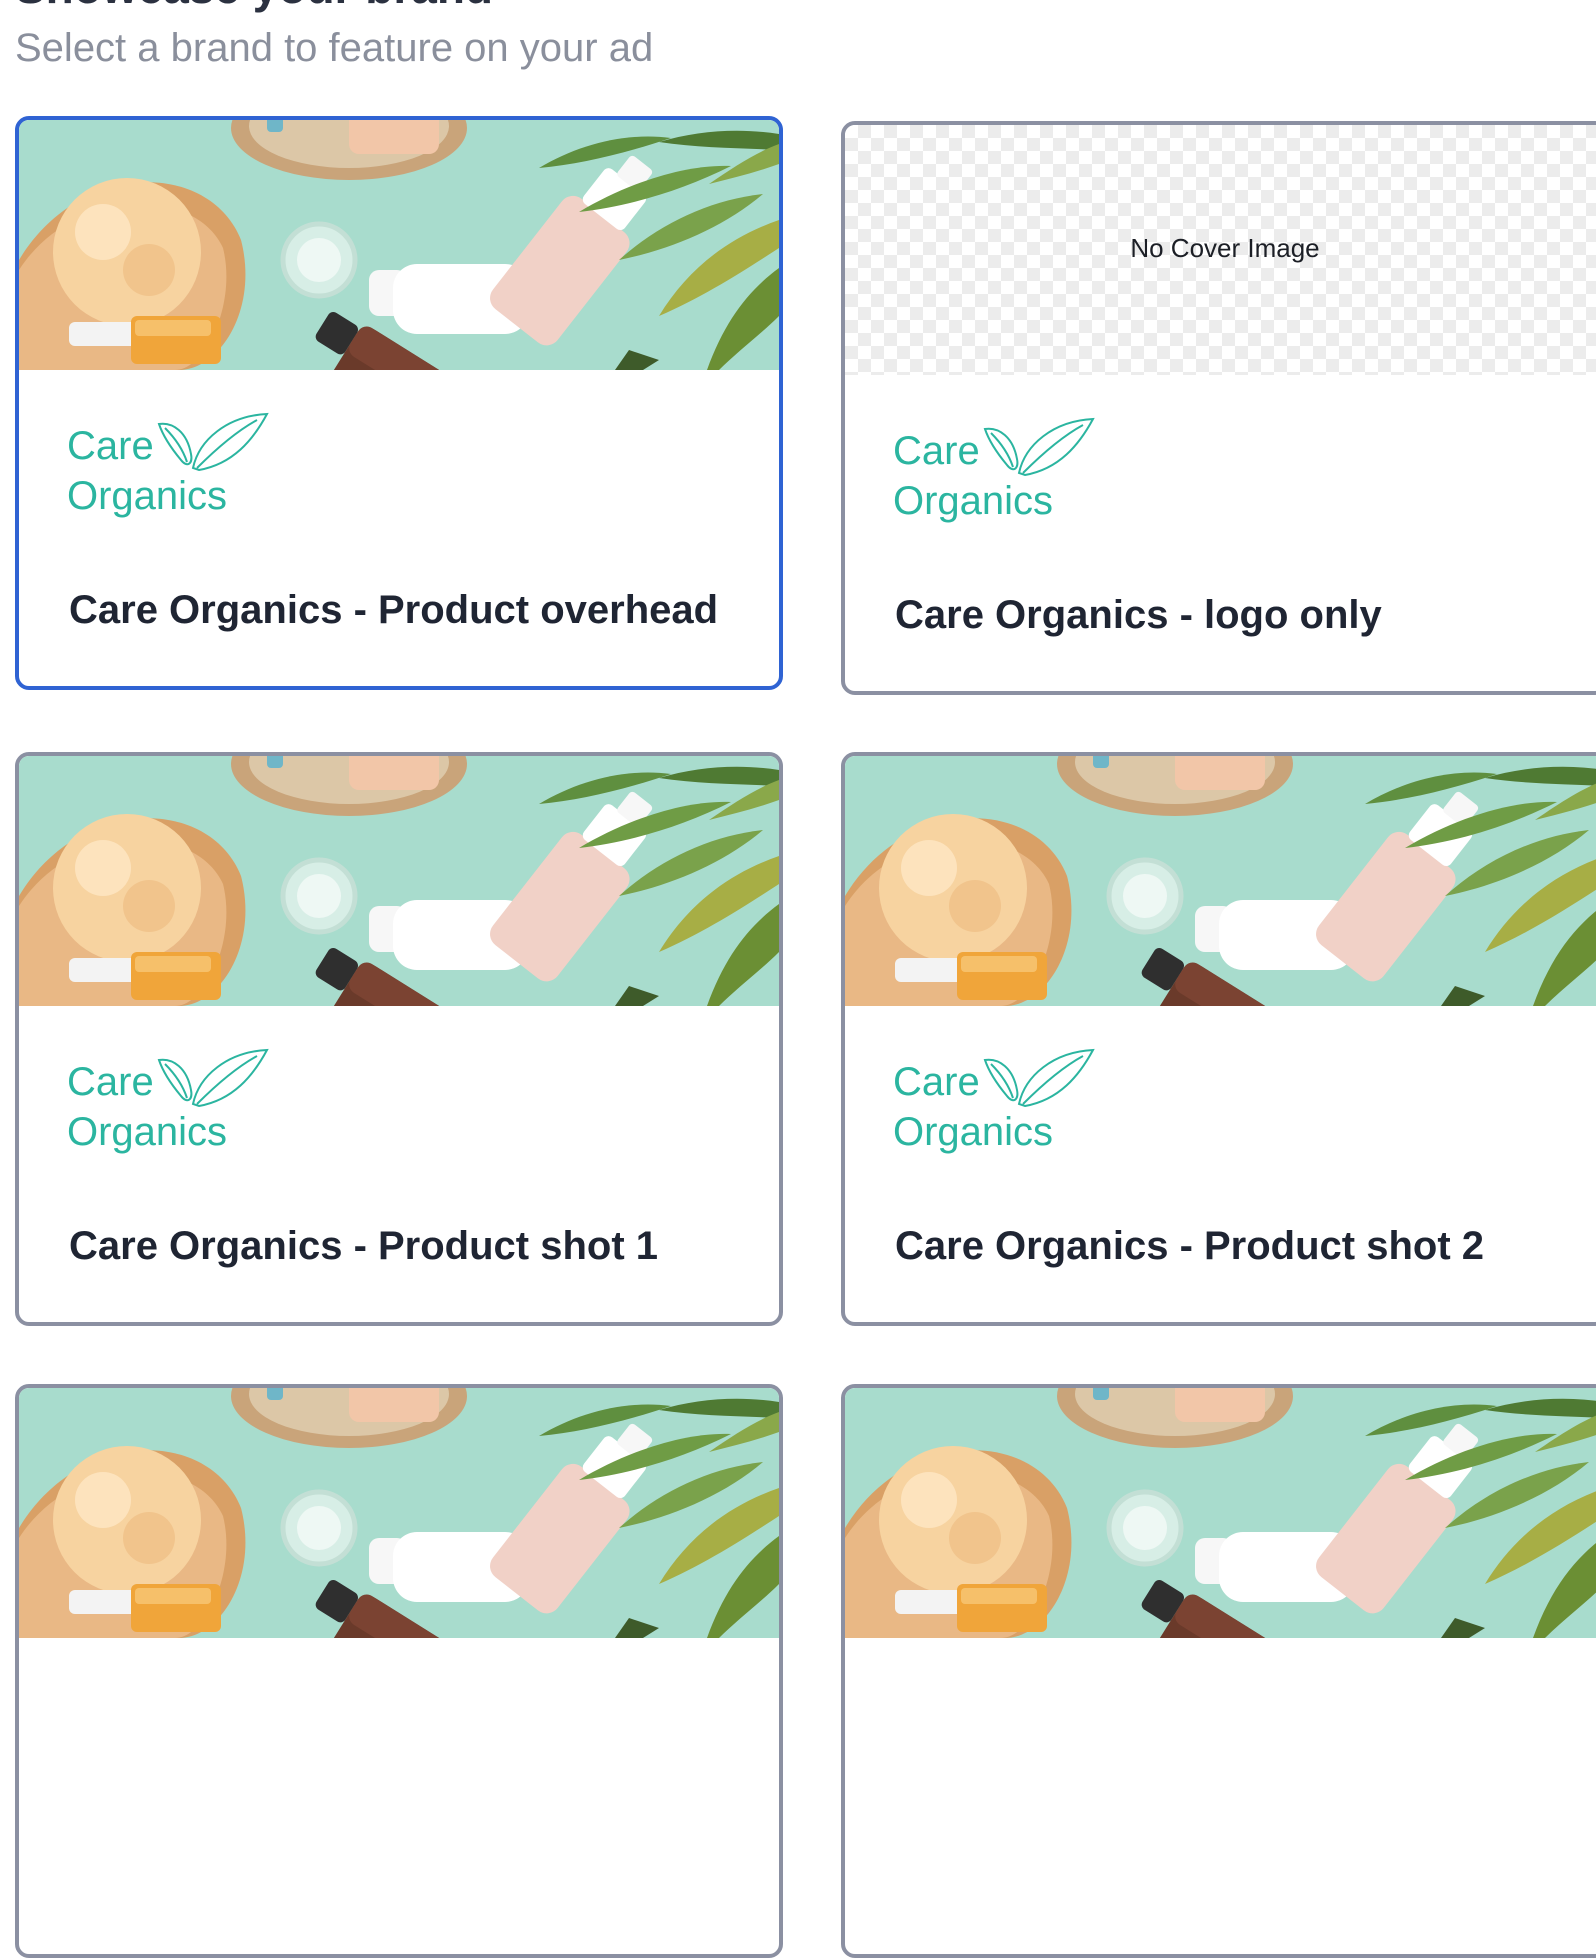  What do you see at coordinates (364, 1246) in the screenshot?
I see `brand-card-name: Care Organics - Product shot 1` at bounding box center [364, 1246].